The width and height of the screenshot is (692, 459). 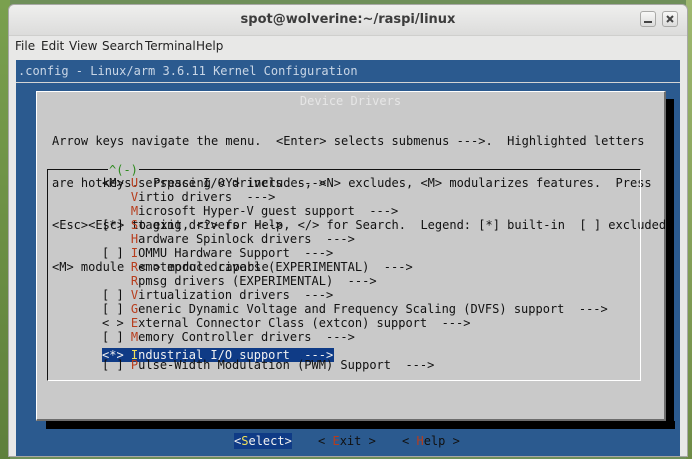 What do you see at coordinates (648, 19) in the screenshot?
I see `minimize-button` at bounding box center [648, 19].